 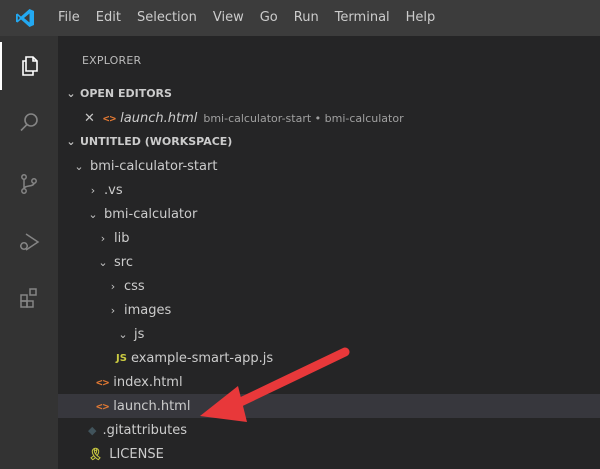 What do you see at coordinates (362, 18) in the screenshot?
I see `menu-terminal: Terminal` at bounding box center [362, 18].